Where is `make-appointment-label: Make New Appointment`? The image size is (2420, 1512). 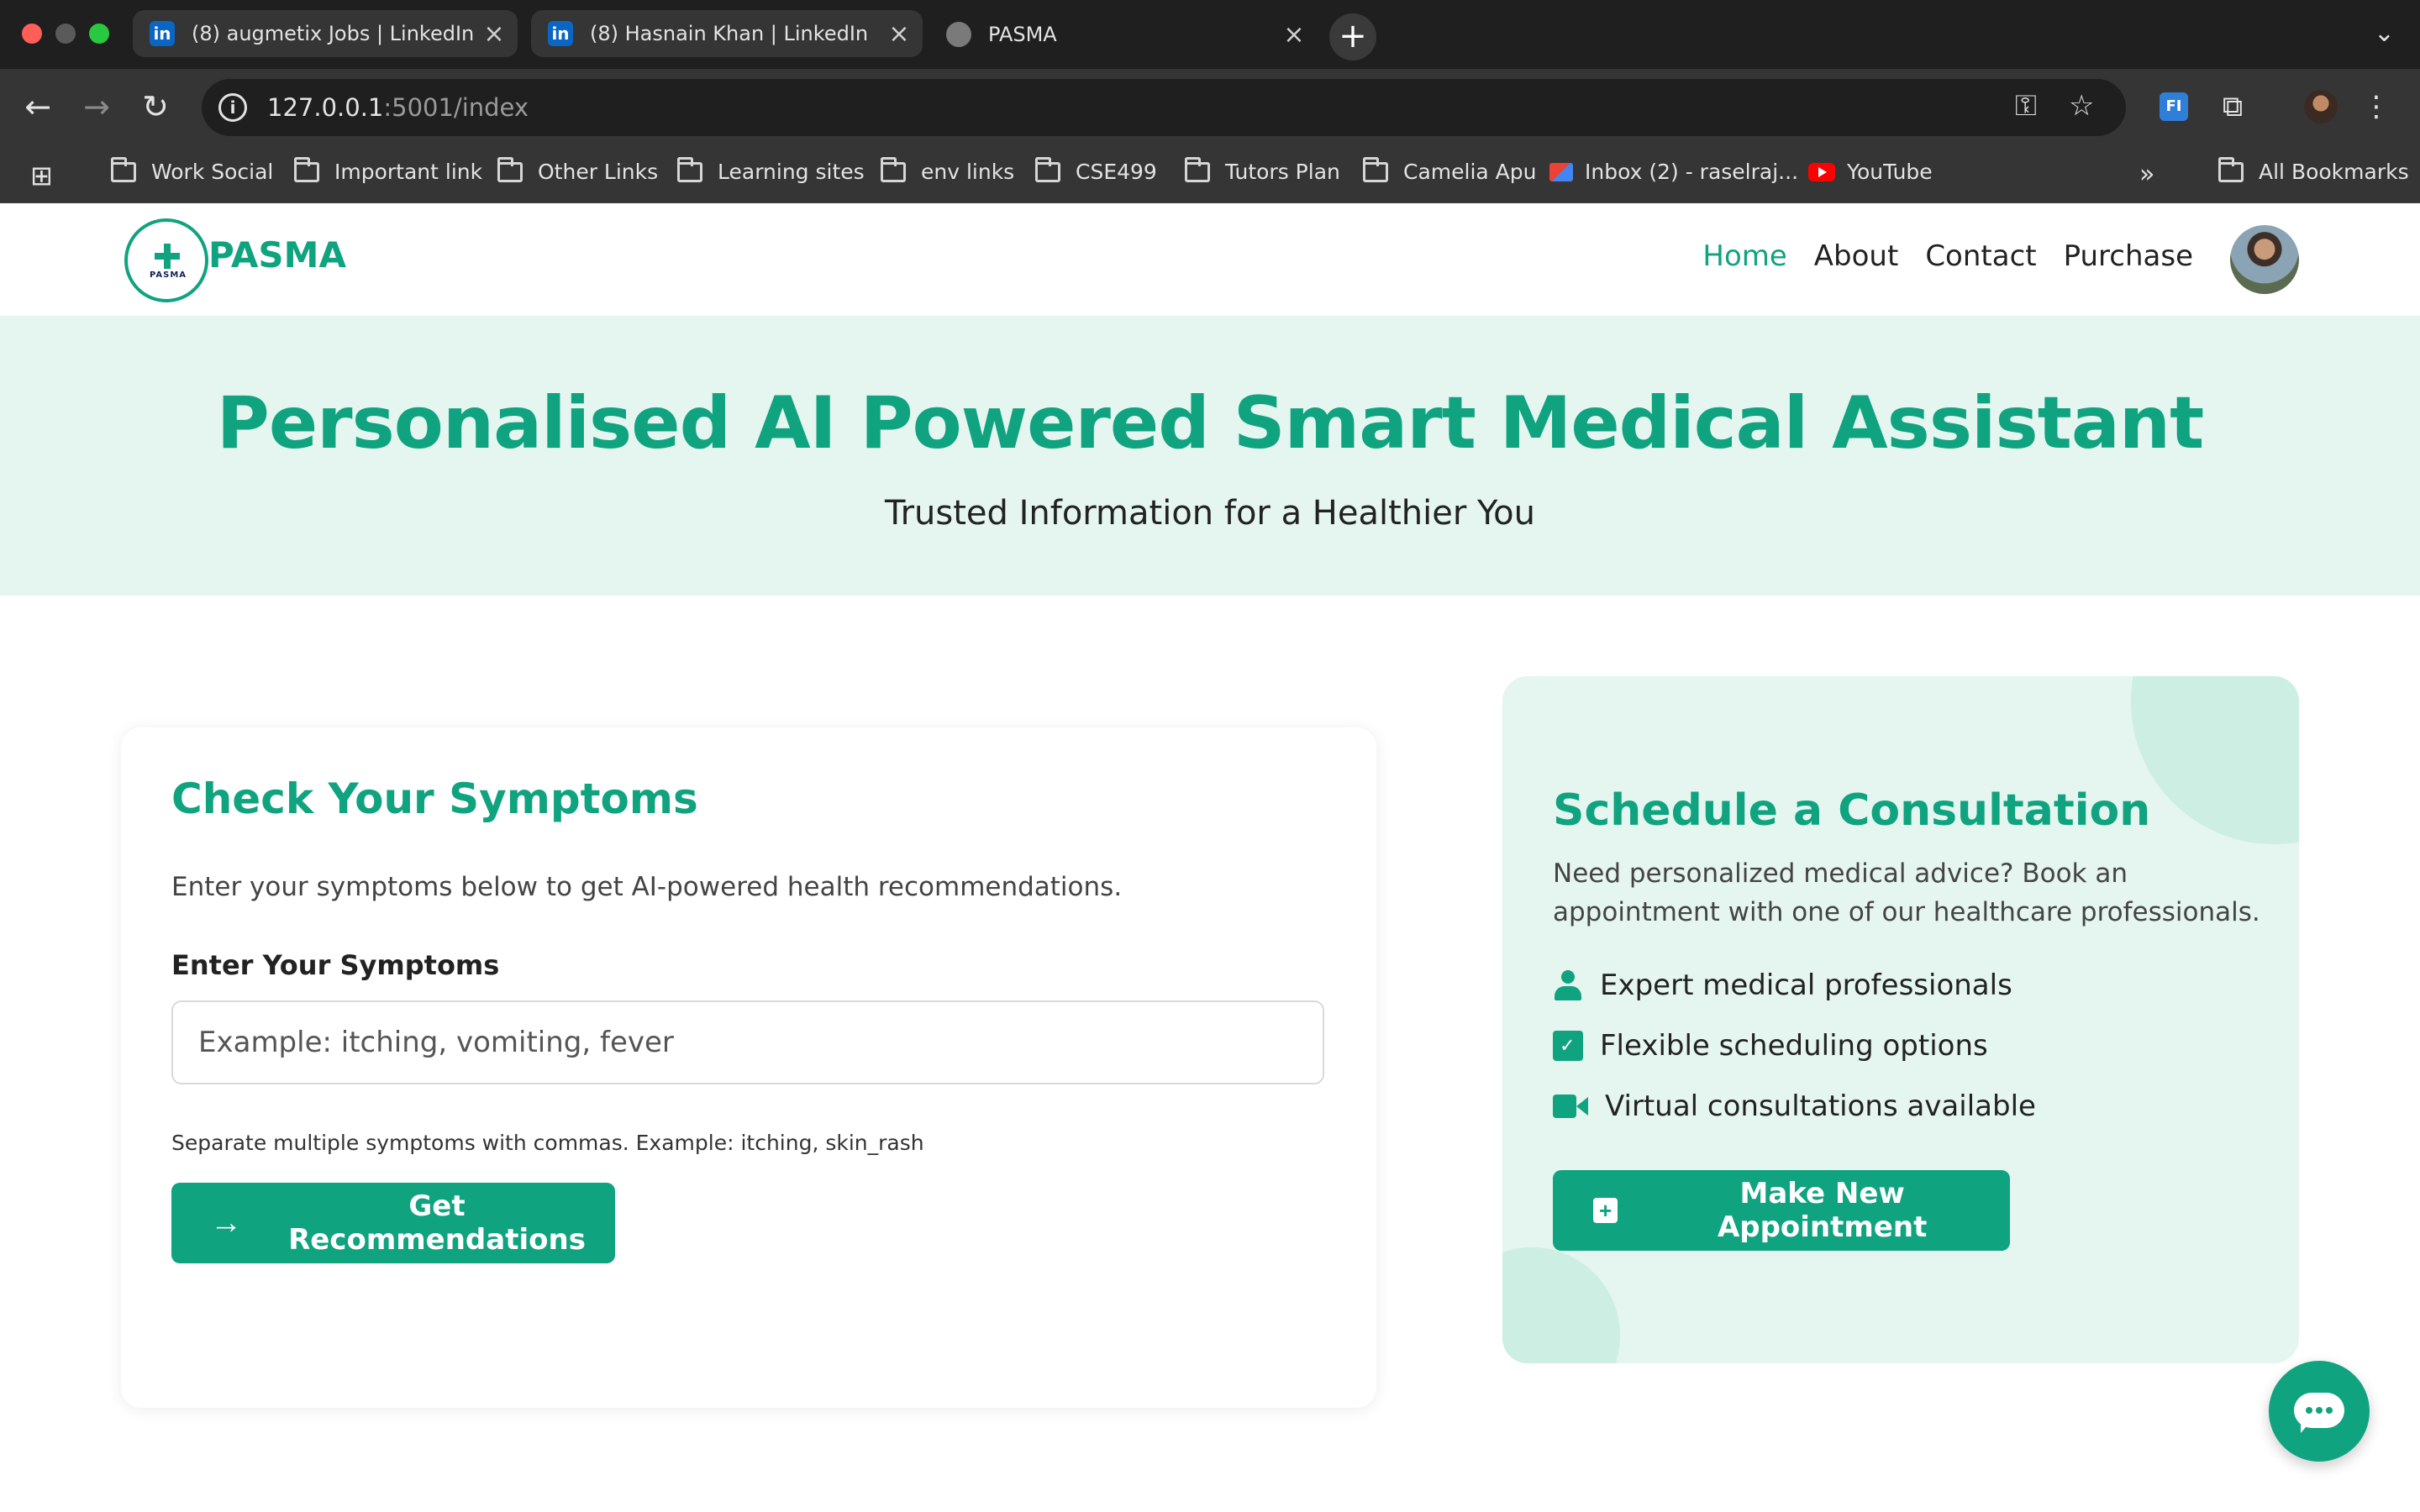 make-appointment-label: Make New Appointment is located at coordinates (1822, 1210).